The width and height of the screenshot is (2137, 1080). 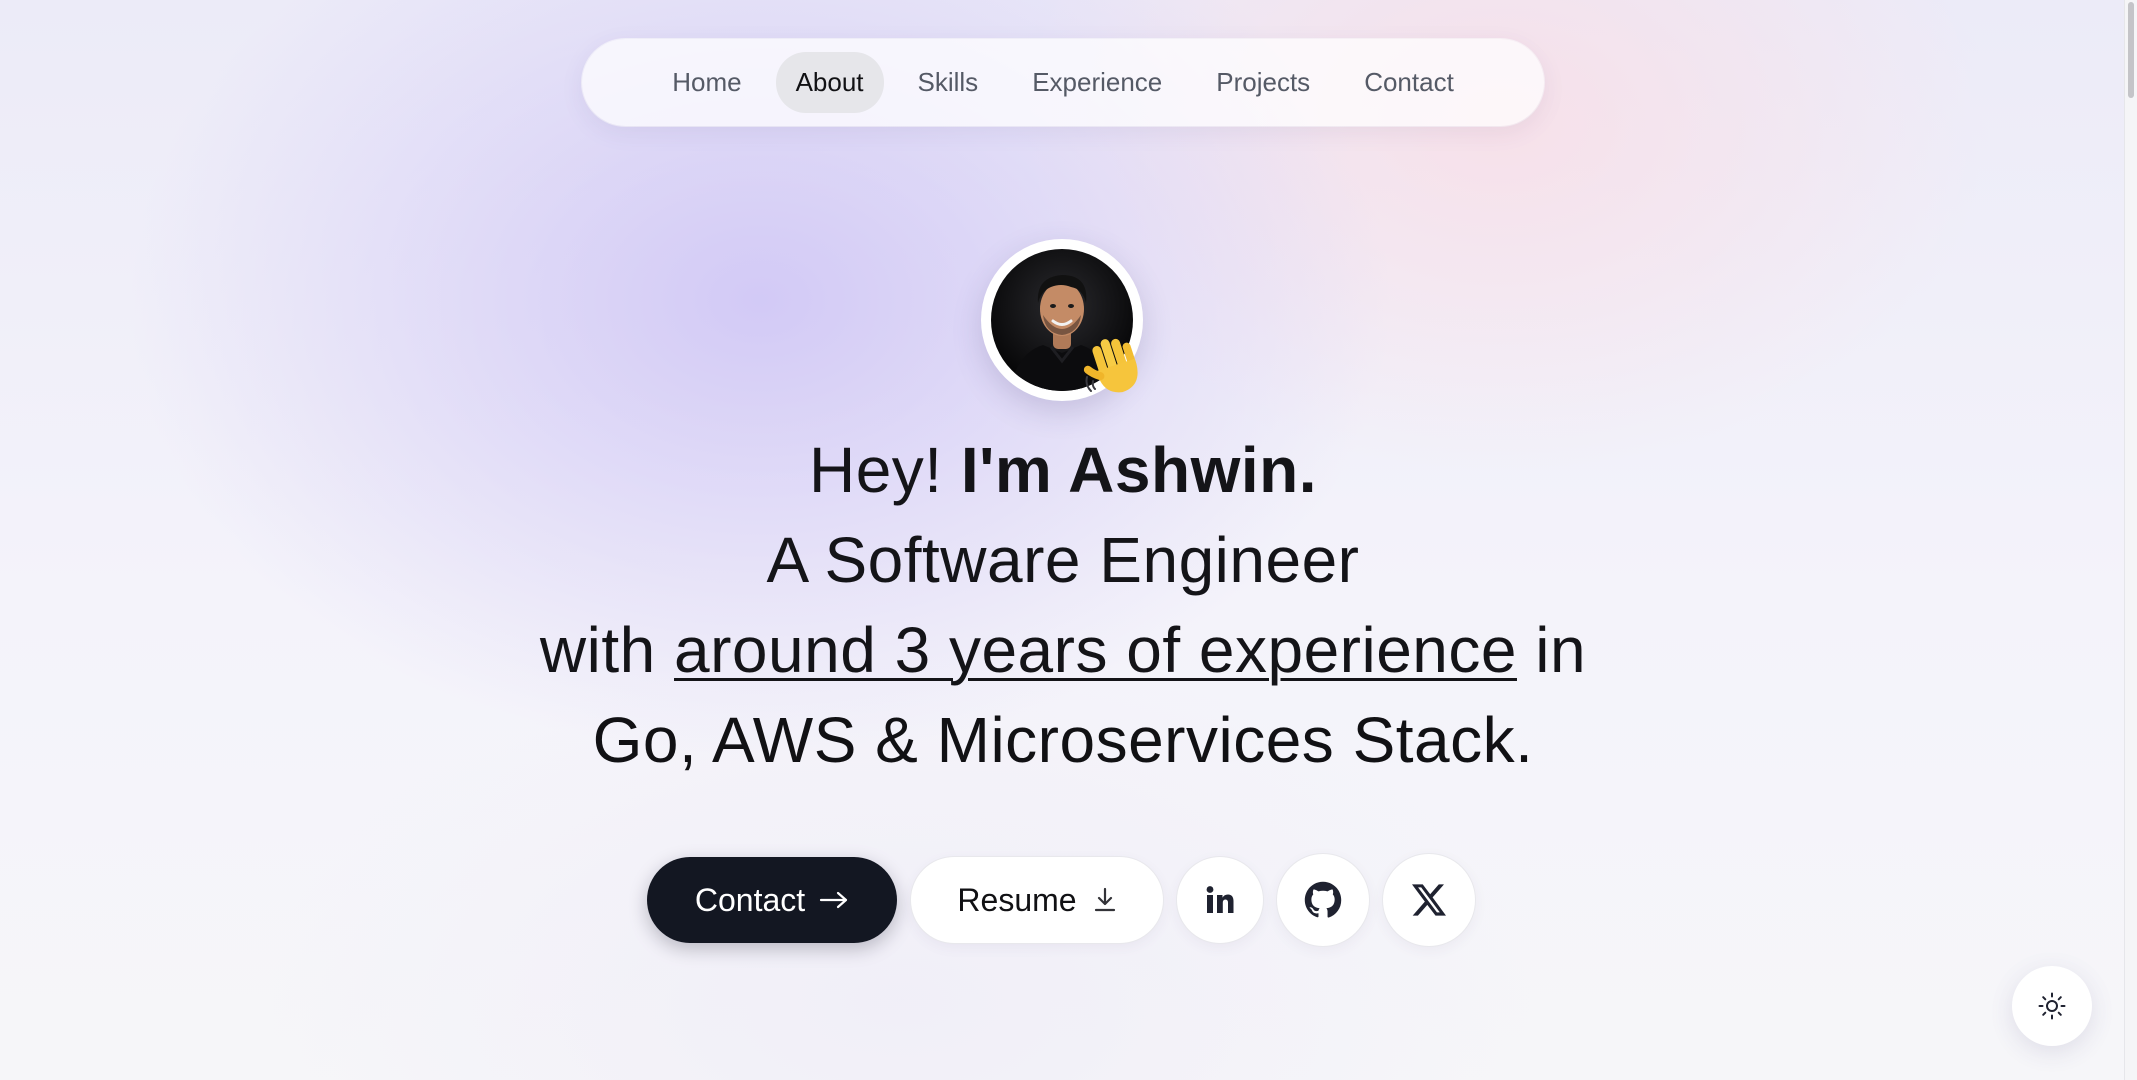 I want to click on linkedin-button, so click(x=1220, y=900).